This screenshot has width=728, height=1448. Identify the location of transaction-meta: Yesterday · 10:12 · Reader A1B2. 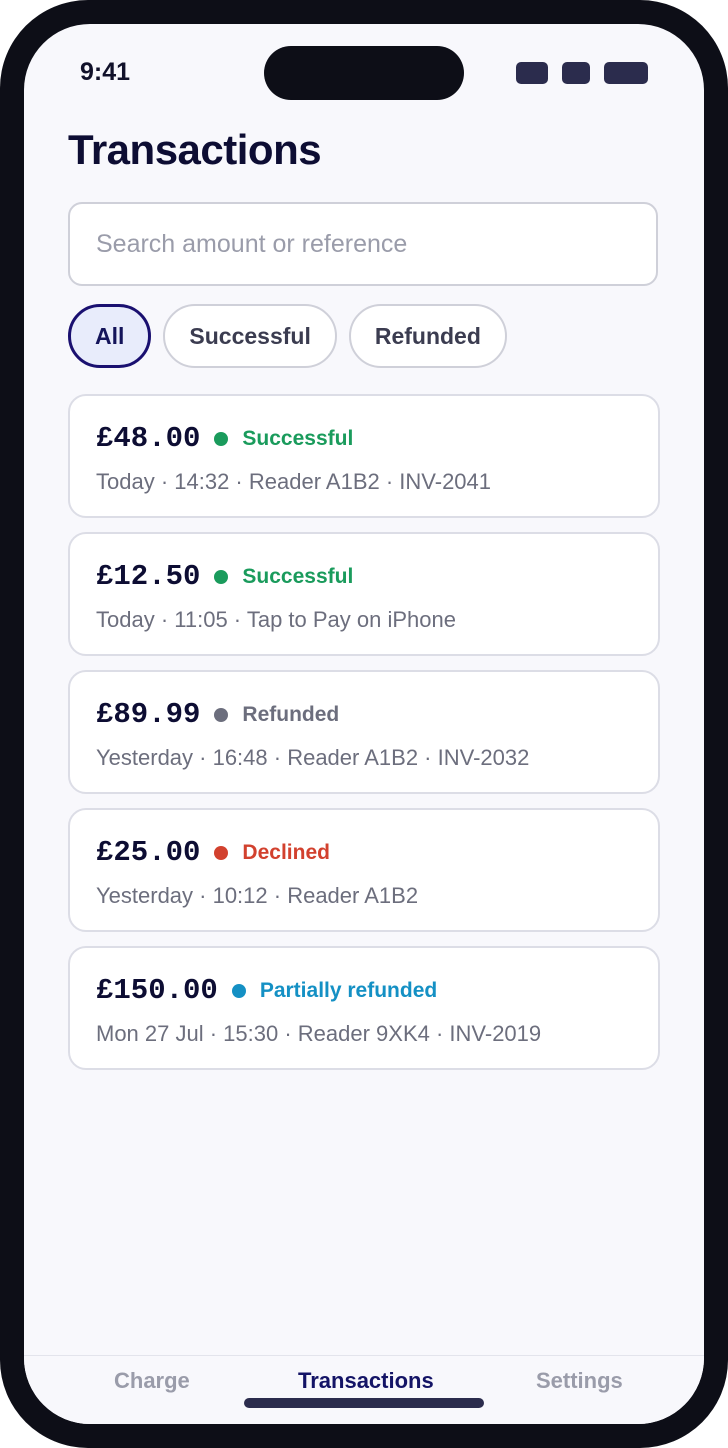
(257, 895).